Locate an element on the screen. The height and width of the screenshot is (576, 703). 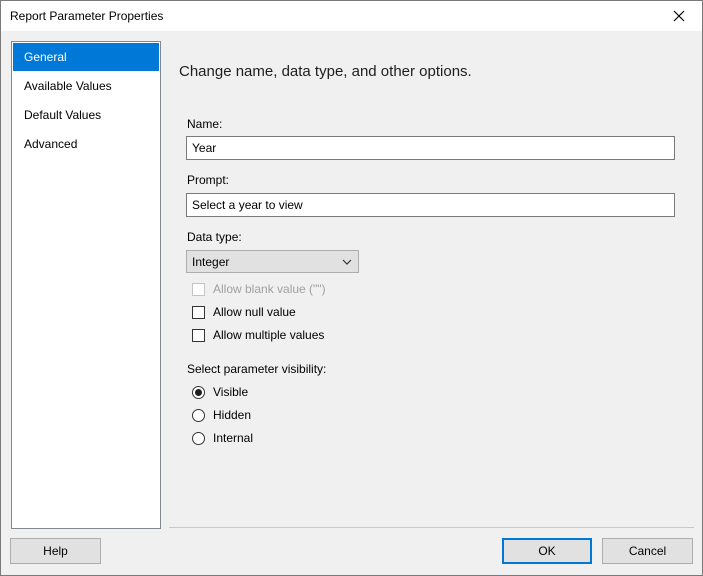
datatype-select: Integer is located at coordinates (272, 261).